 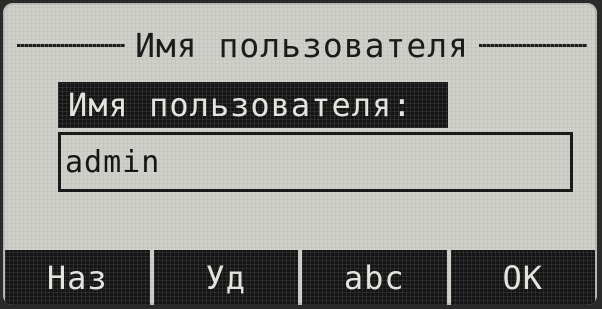 I want to click on page-title: Имя пользователя, so click(x=302, y=45).